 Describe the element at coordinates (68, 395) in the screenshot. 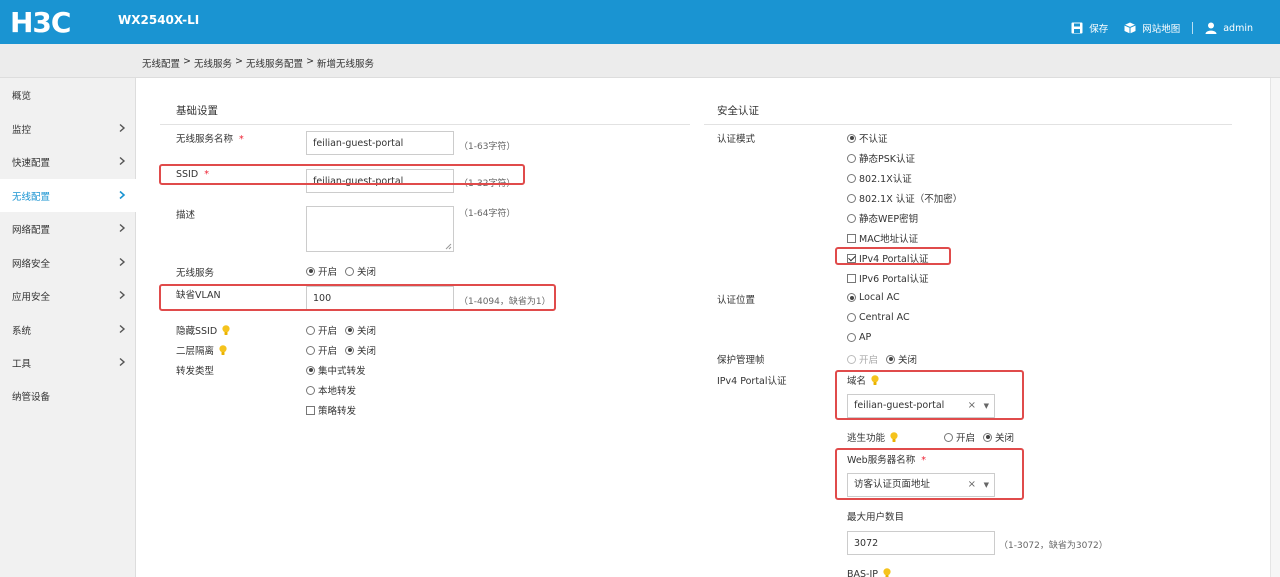

I see `sidebar-item-managed-devices: 纳管设备` at that location.